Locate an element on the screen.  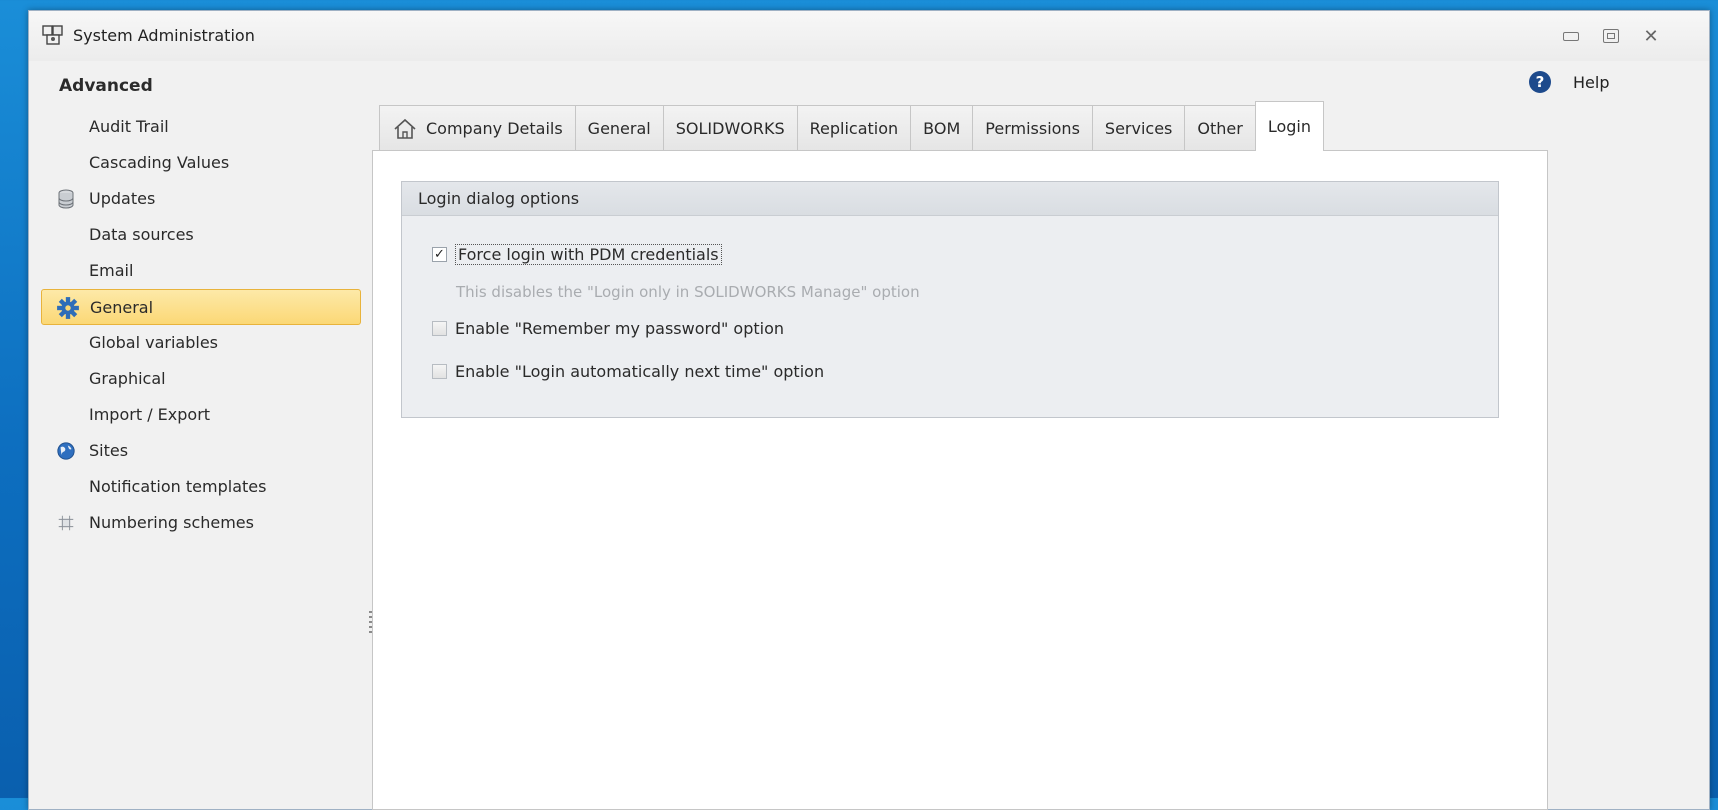
maximize-button is located at coordinates (1611, 36).